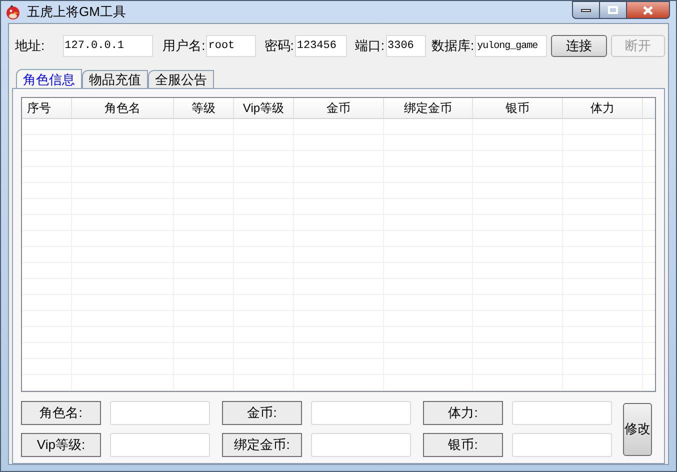 The width and height of the screenshot is (677, 472). I want to click on bird-icon, so click(13, 12).